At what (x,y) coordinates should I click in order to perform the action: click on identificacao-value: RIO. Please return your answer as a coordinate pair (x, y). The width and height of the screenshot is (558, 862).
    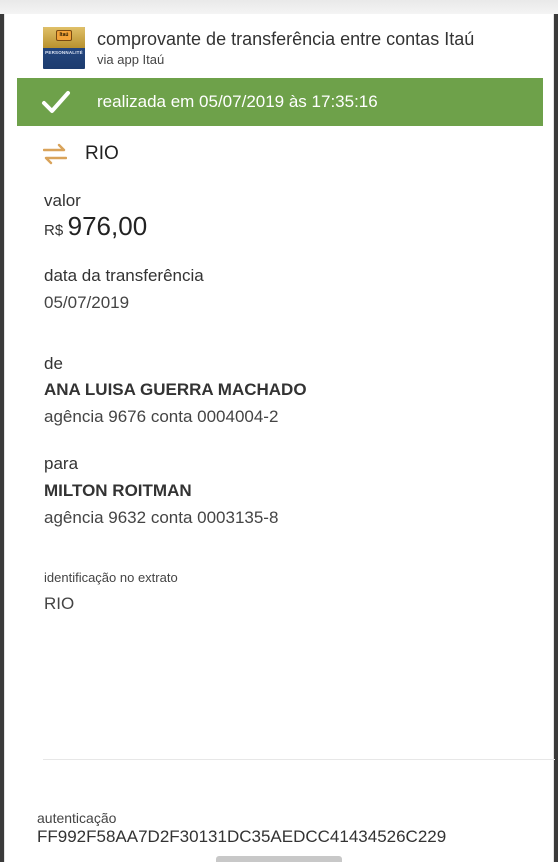
    Looking at the image, I should click on (59, 603).